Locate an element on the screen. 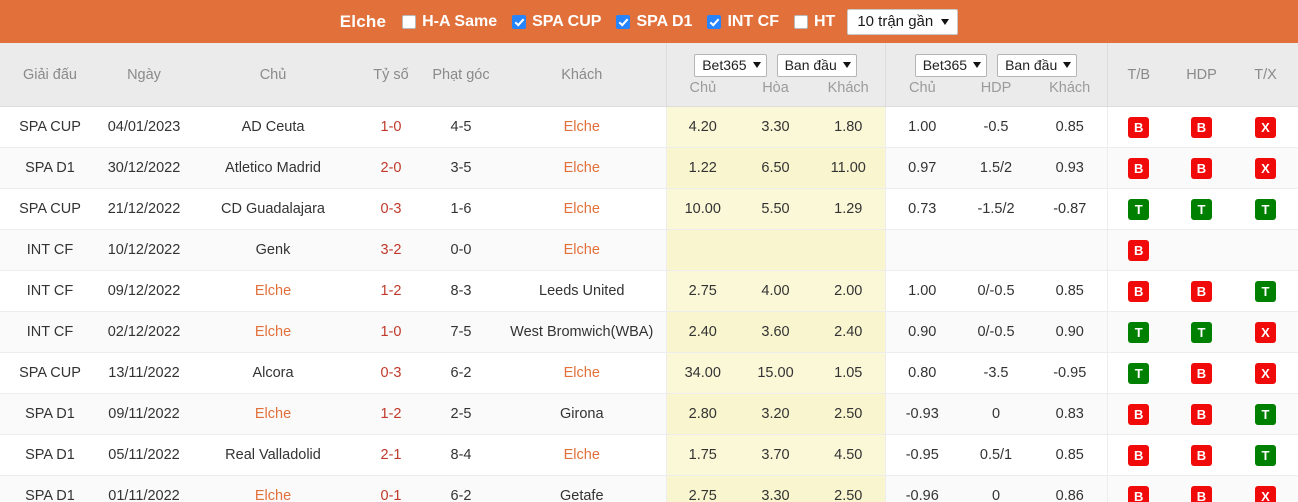 The height and width of the screenshot is (502, 1298). cell-home-team: CD Guadalajara is located at coordinates (273, 209).